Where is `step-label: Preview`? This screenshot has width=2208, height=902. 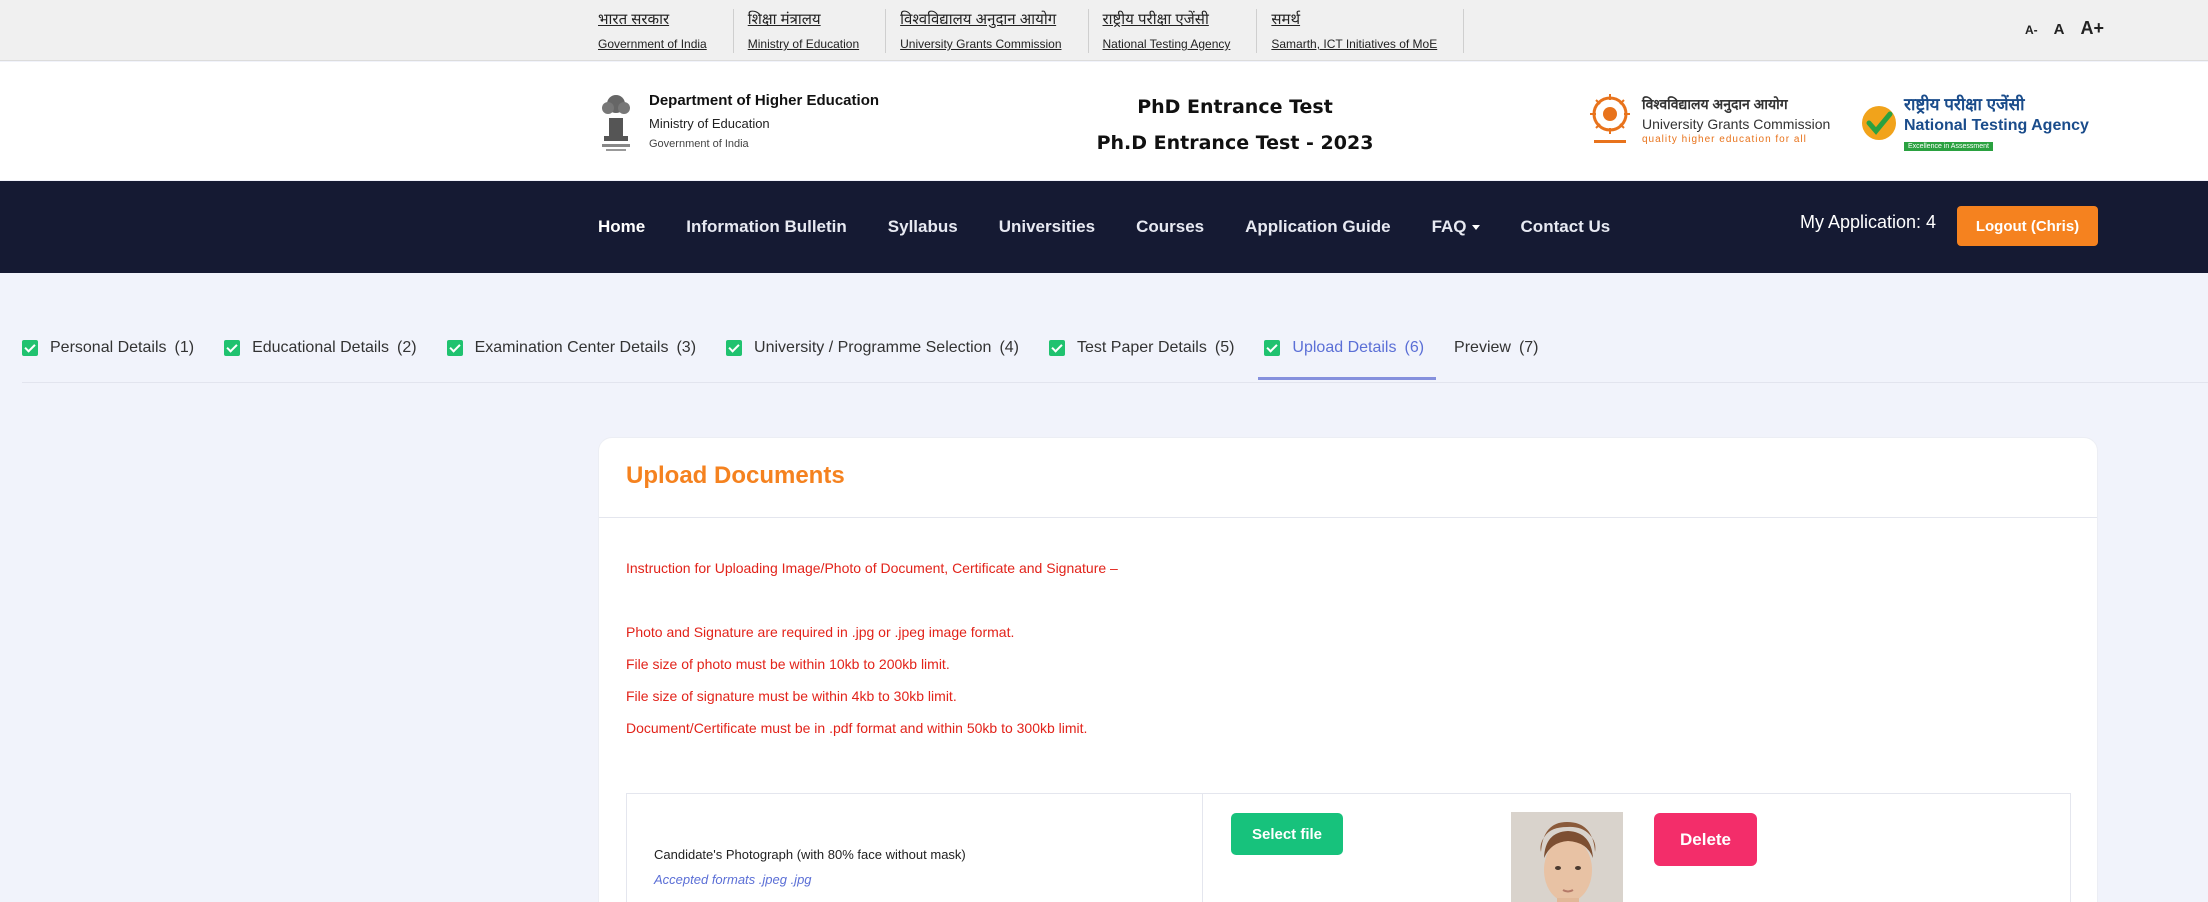 step-label: Preview is located at coordinates (1482, 347).